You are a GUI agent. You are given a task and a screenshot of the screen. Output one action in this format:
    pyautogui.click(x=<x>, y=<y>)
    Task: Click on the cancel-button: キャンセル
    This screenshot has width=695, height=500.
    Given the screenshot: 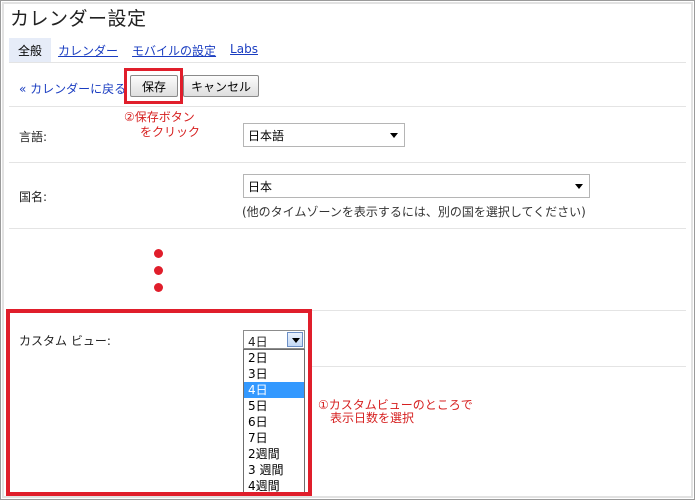 What is the action you would take?
    pyautogui.click(x=221, y=86)
    